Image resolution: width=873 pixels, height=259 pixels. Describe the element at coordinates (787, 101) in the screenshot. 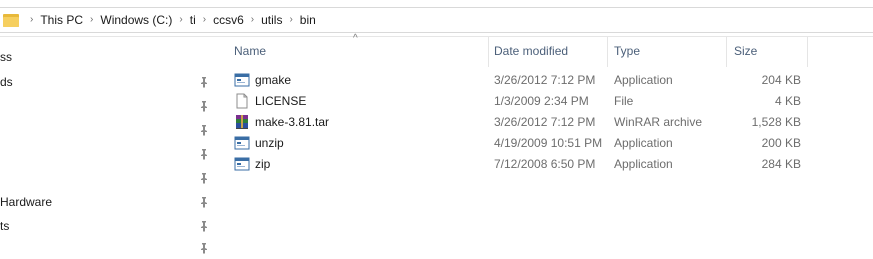

I see `file-size: 4 KB` at that location.